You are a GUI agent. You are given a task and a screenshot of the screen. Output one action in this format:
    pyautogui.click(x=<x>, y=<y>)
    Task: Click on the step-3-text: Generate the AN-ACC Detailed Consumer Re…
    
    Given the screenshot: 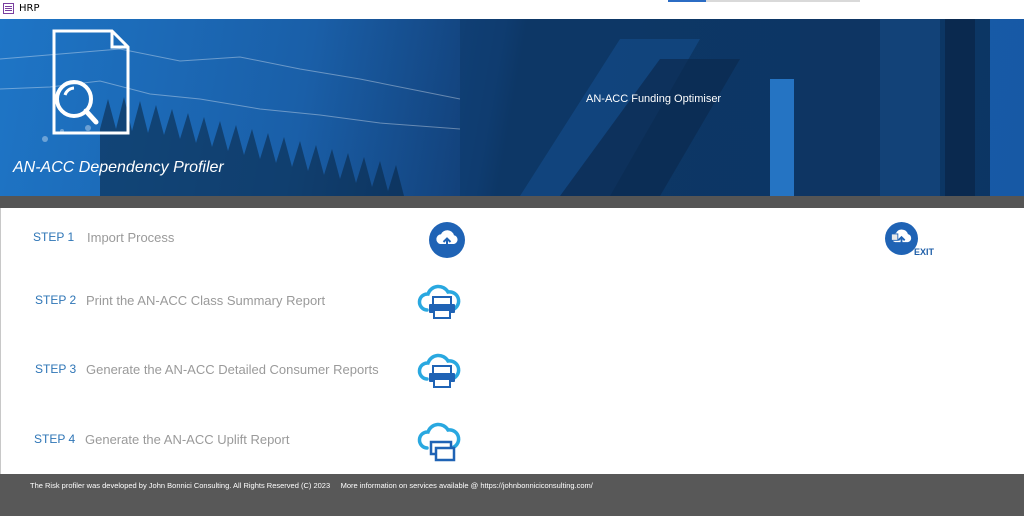 What is the action you would take?
    pyautogui.click(x=232, y=369)
    